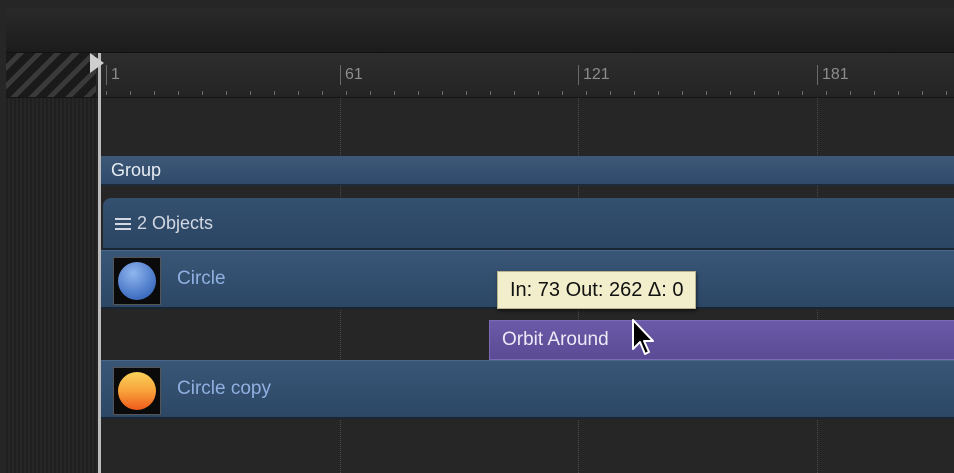 The image size is (954, 473). I want to click on mouse-pointer-icon, so click(643, 341).